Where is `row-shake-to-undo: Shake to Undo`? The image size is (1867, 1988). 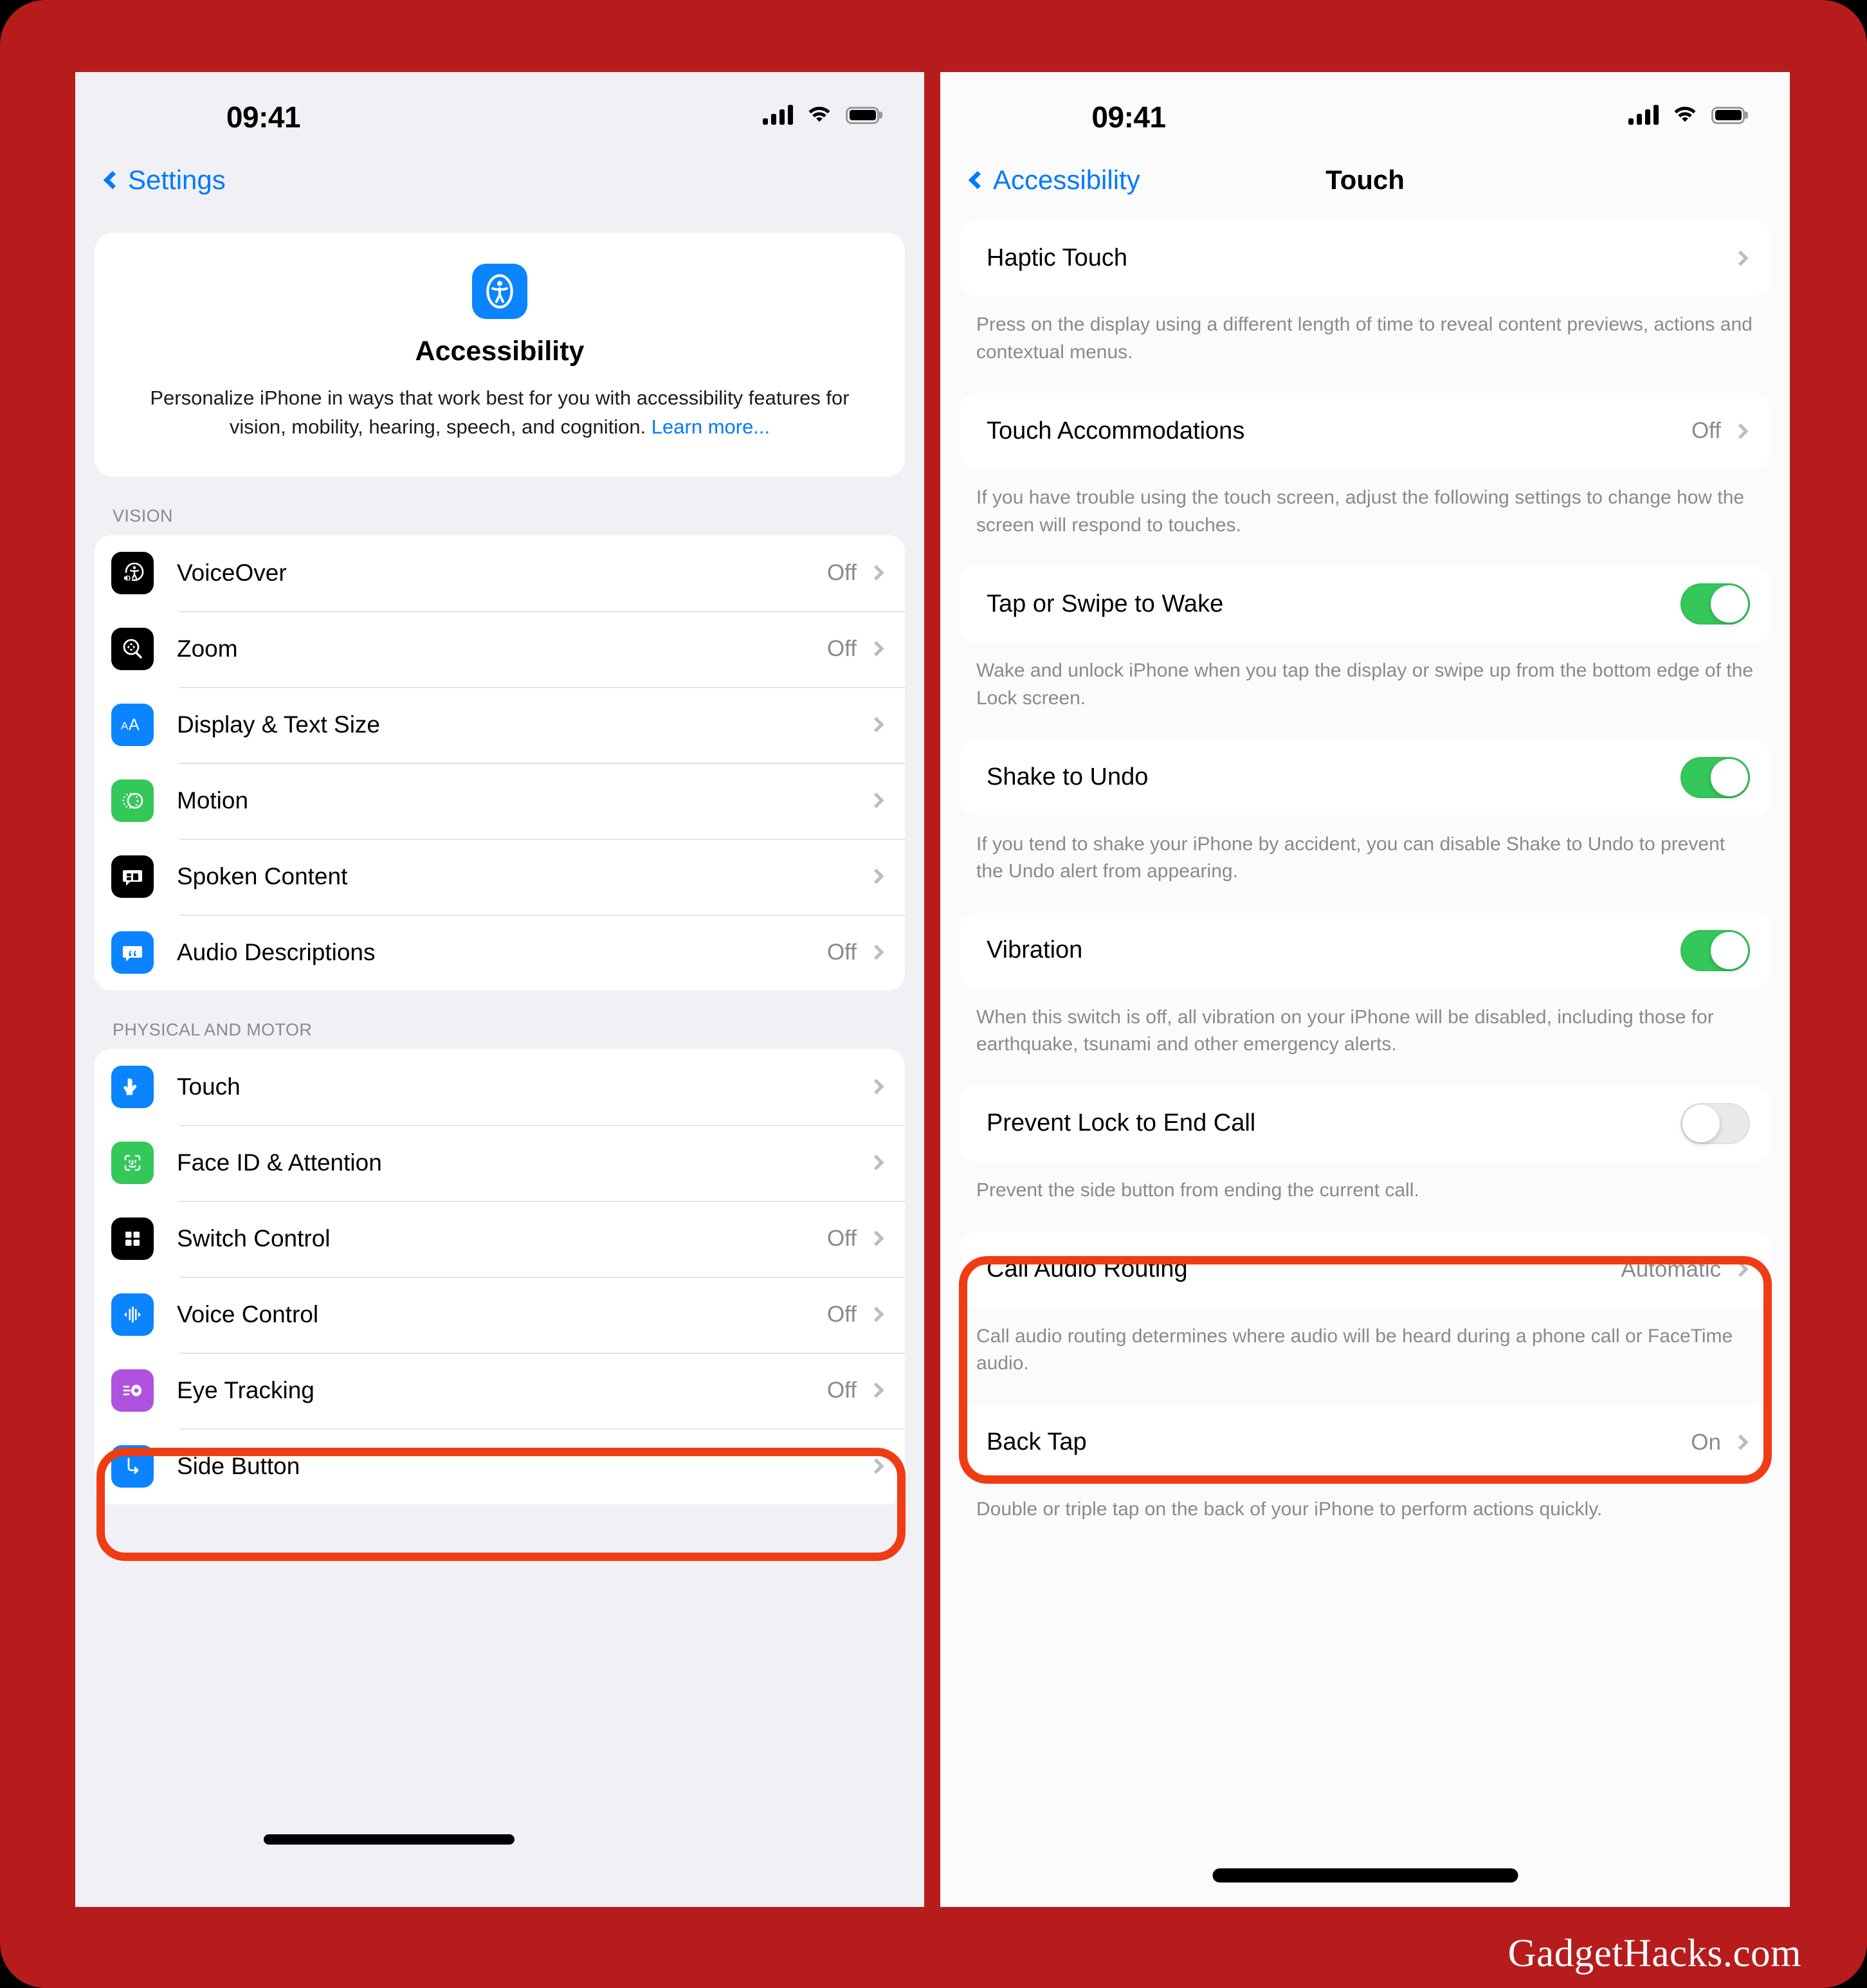
row-shake-to-undo: Shake to Undo is located at coordinates (1365, 778).